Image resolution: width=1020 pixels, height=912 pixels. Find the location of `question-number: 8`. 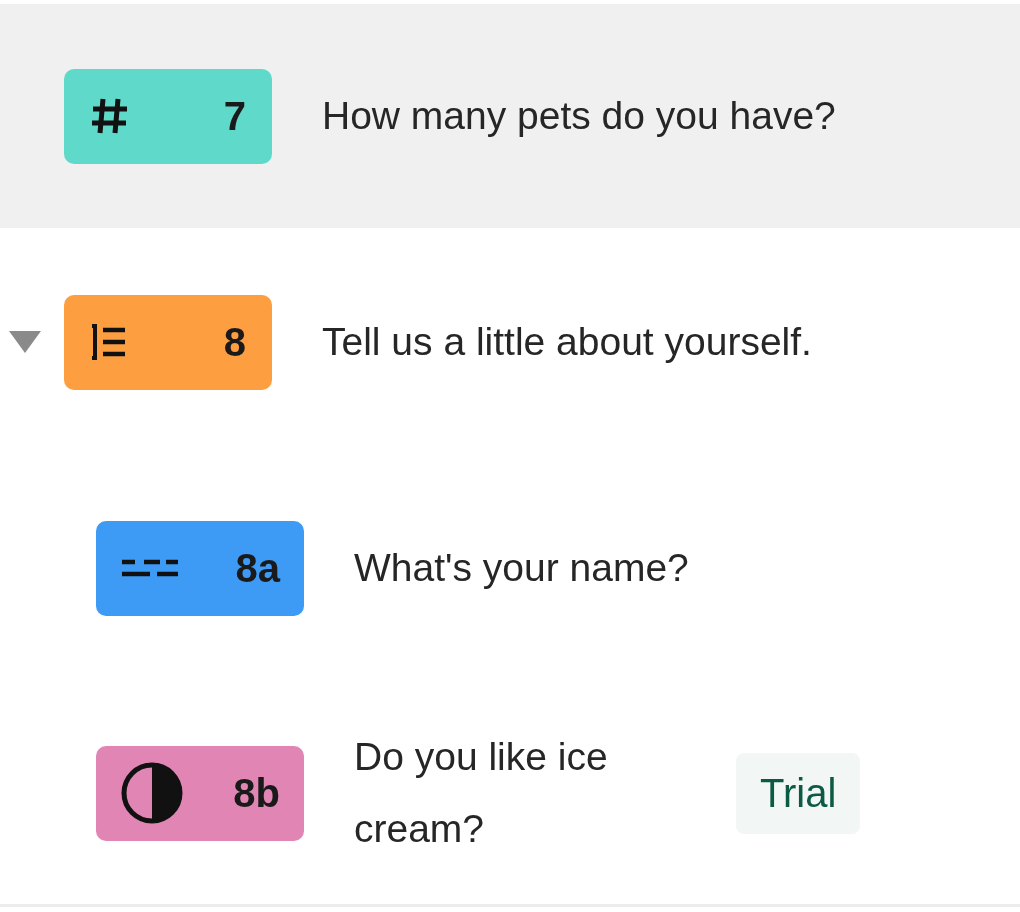

question-number: 8 is located at coordinates (234, 342).